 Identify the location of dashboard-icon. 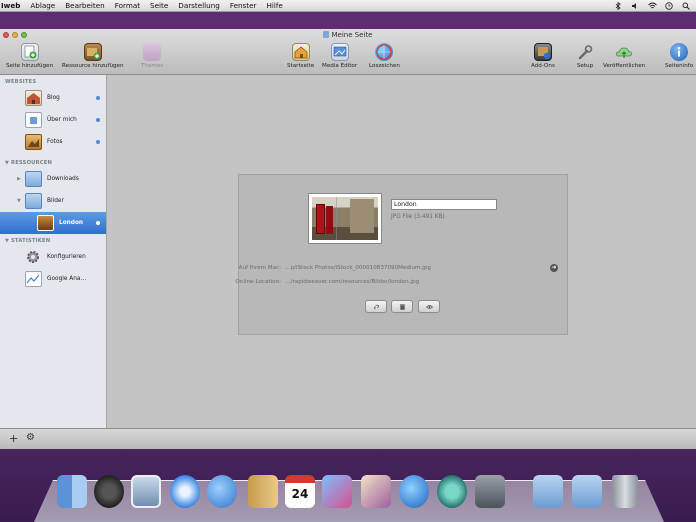
(109, 491).